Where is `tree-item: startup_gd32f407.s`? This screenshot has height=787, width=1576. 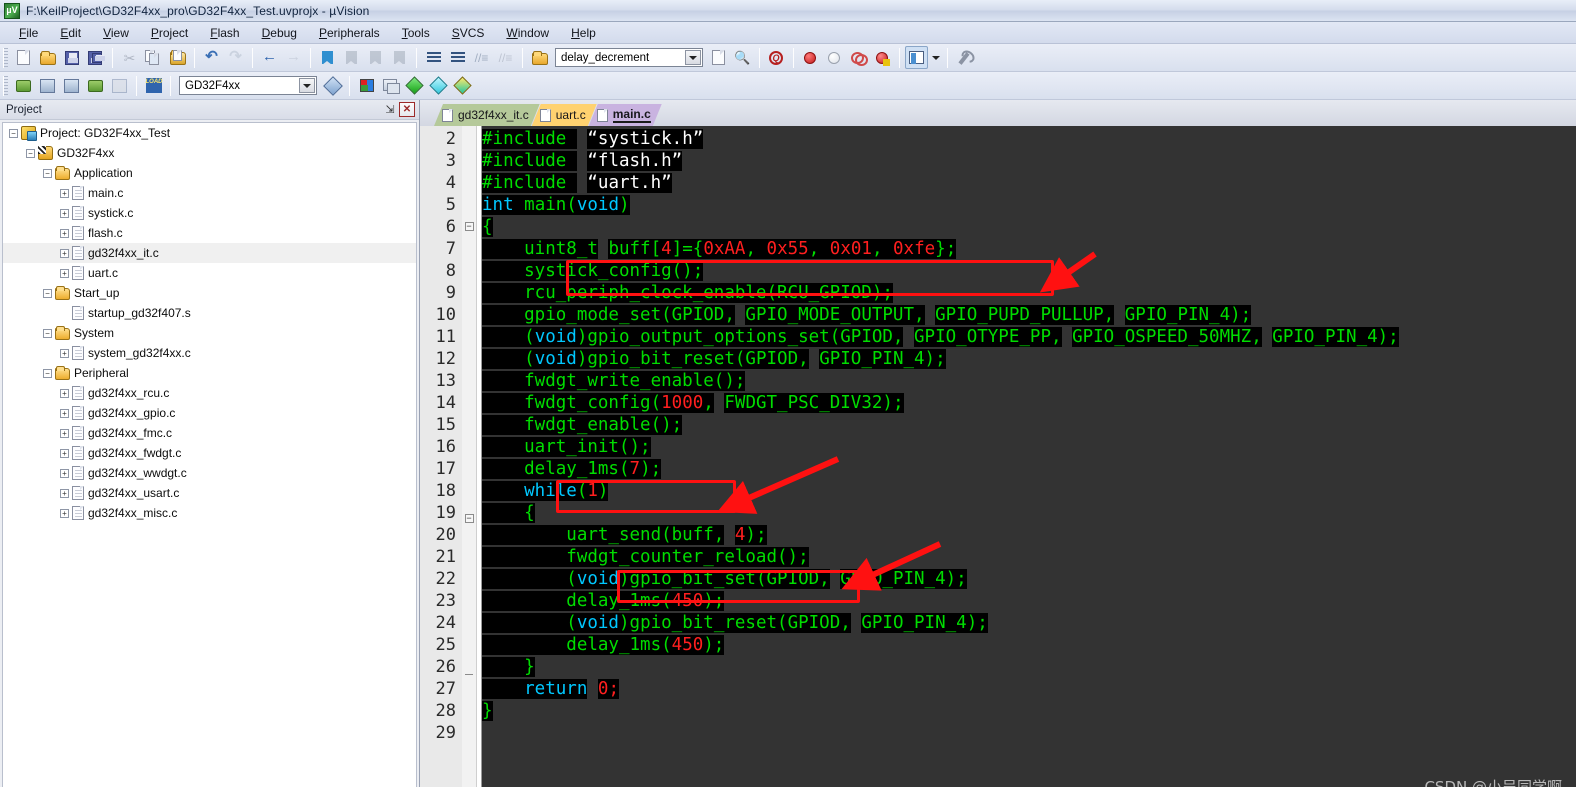
tree-item: startup_gd32f407.s is located at coordinates (209, 313).